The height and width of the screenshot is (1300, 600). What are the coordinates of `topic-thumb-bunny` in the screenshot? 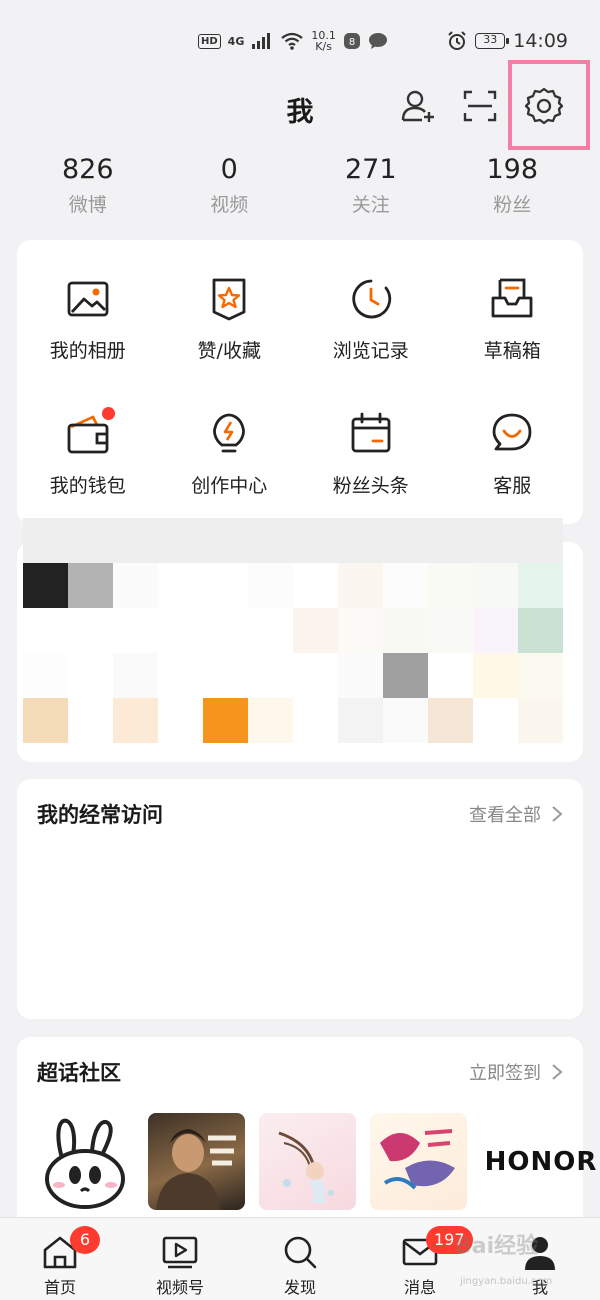 It's located at (85, 1161).